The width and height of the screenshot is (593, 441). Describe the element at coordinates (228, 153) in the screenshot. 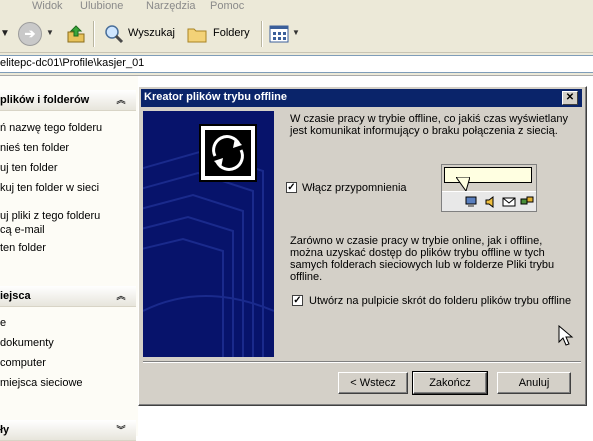

I see `sync-icon` at that location.